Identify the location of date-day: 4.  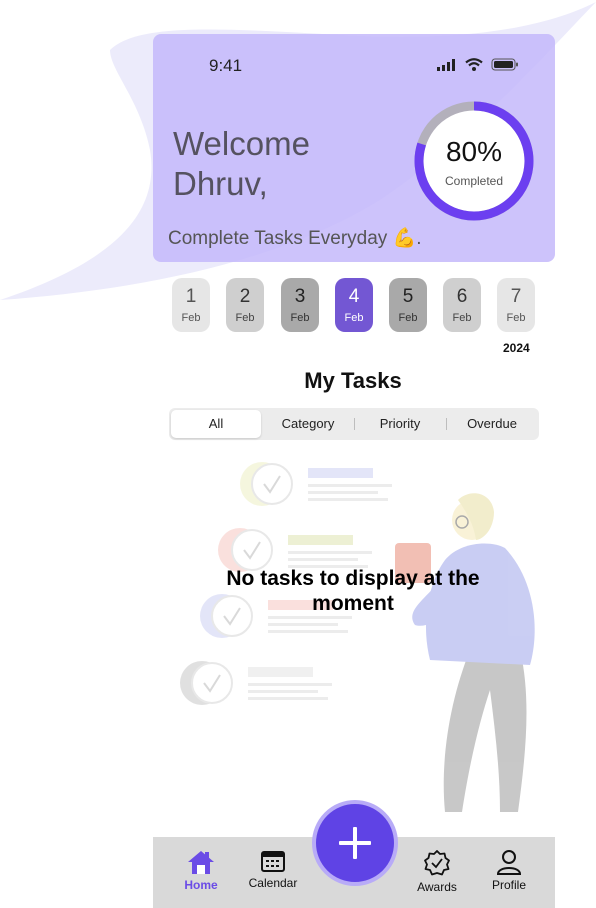
(354, 296).